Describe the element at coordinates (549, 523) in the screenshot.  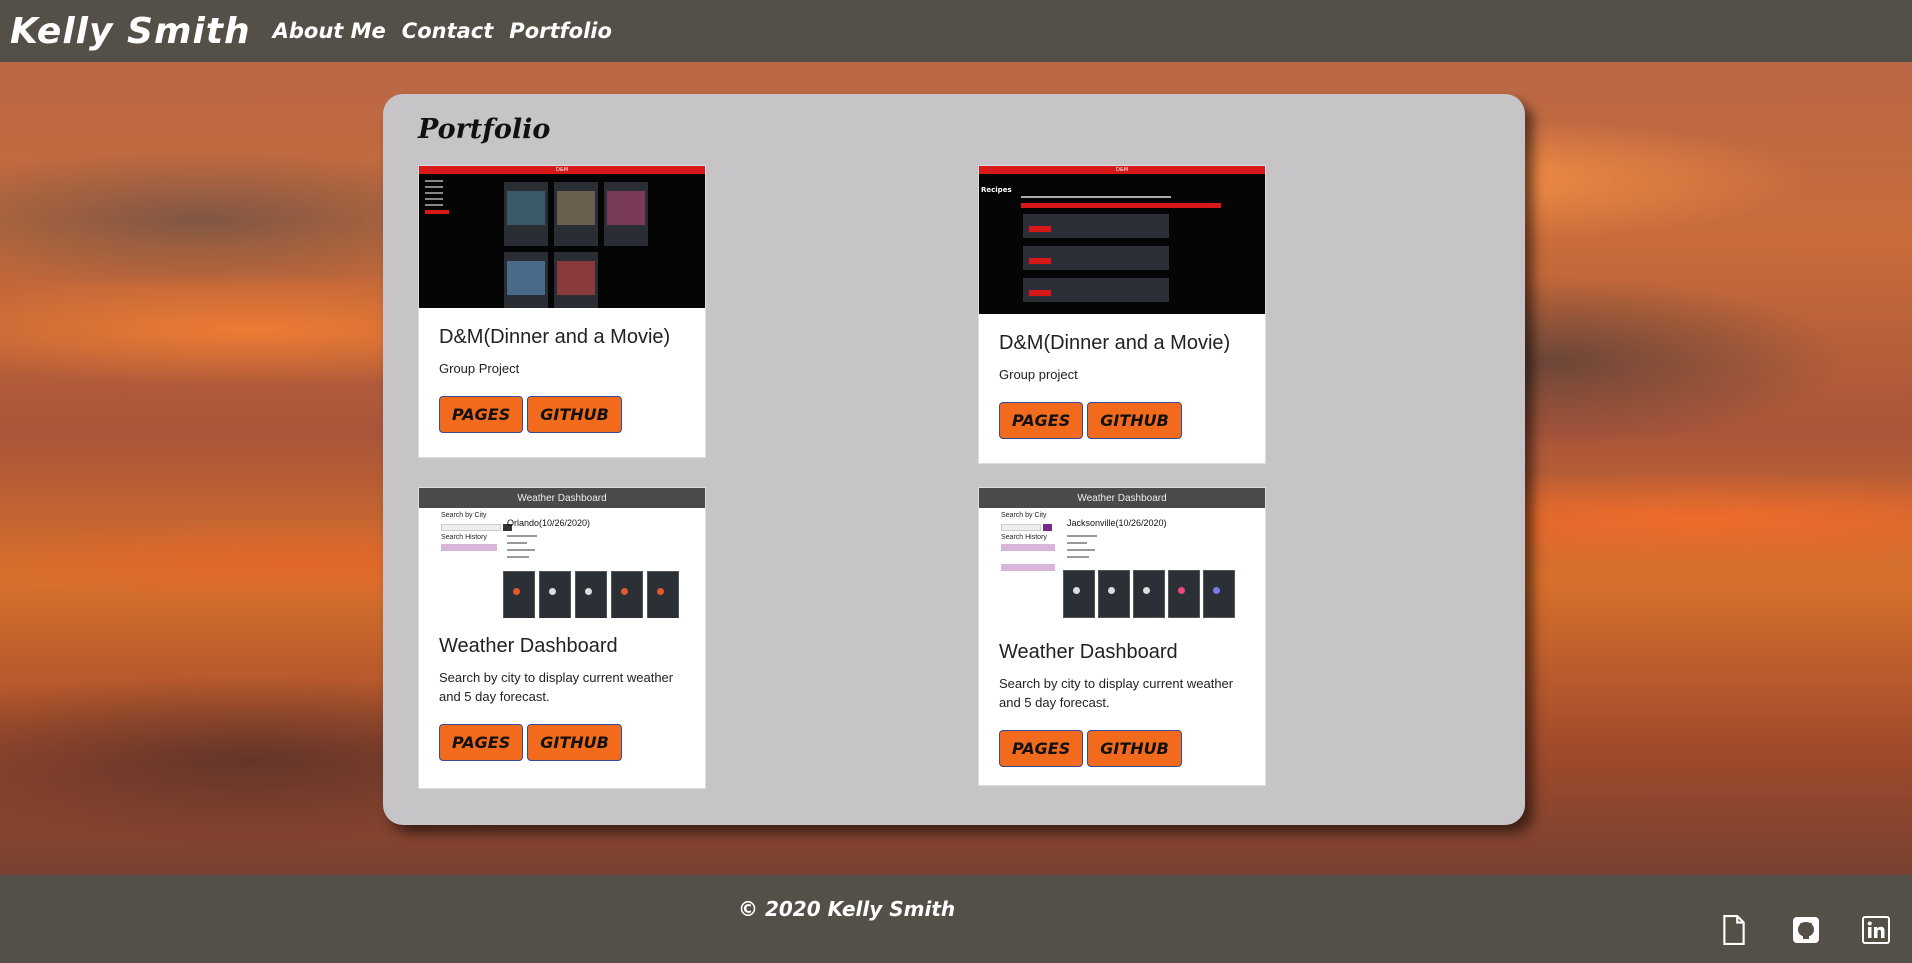
I see `thumb-city-title: Orlando(10/26/2020)` at that location.